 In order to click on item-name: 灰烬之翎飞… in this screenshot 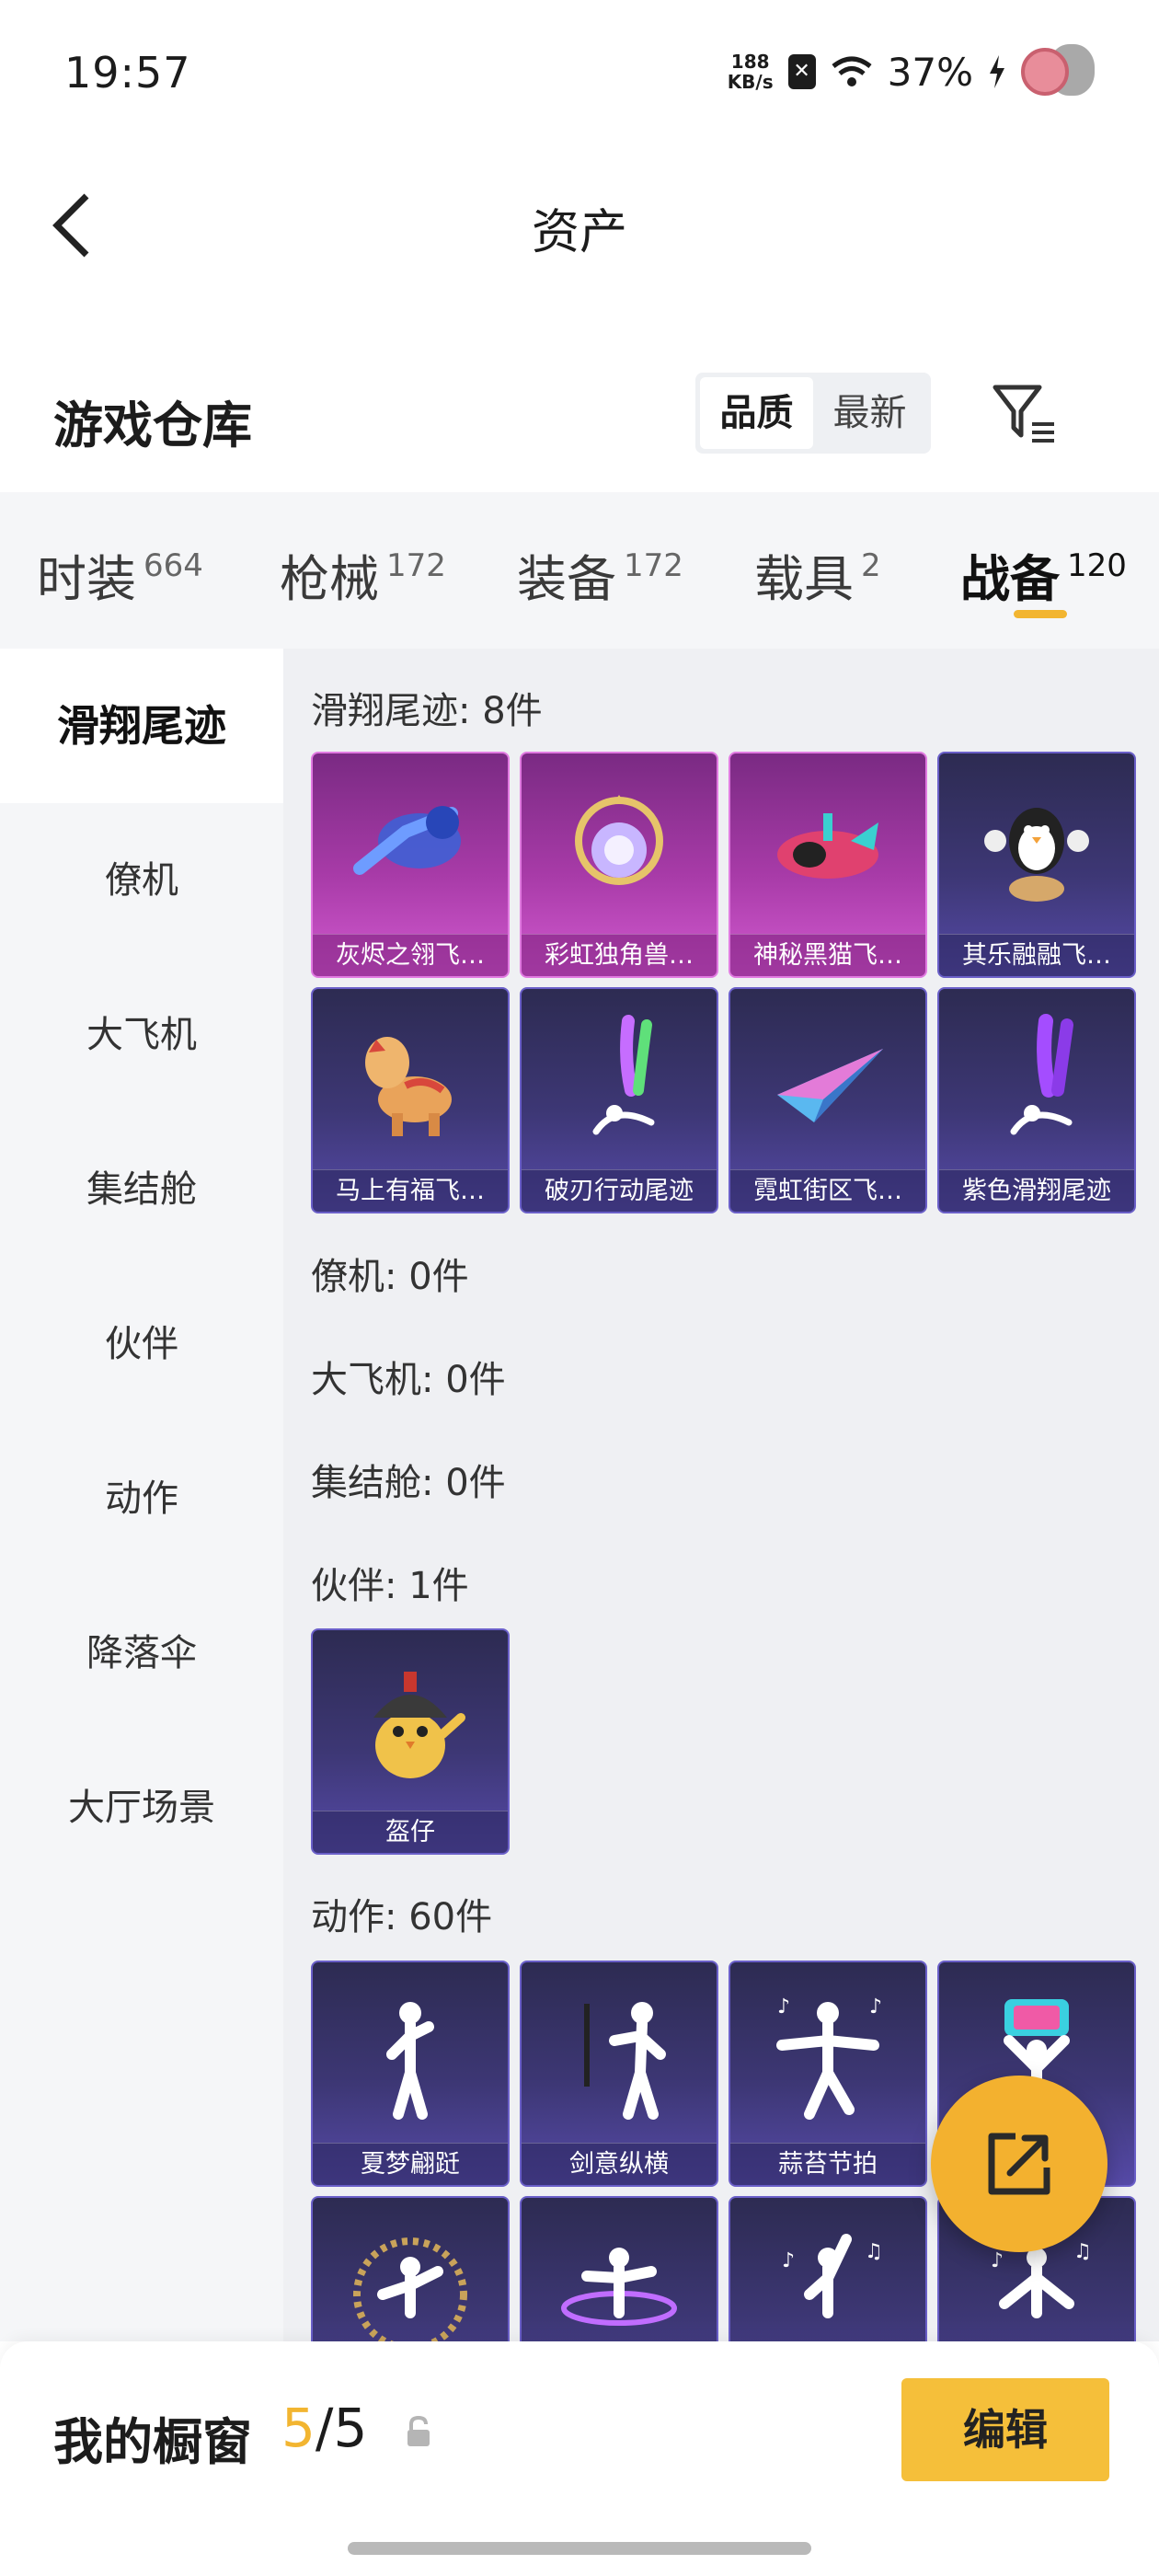, I will do `click(410, 955)`.